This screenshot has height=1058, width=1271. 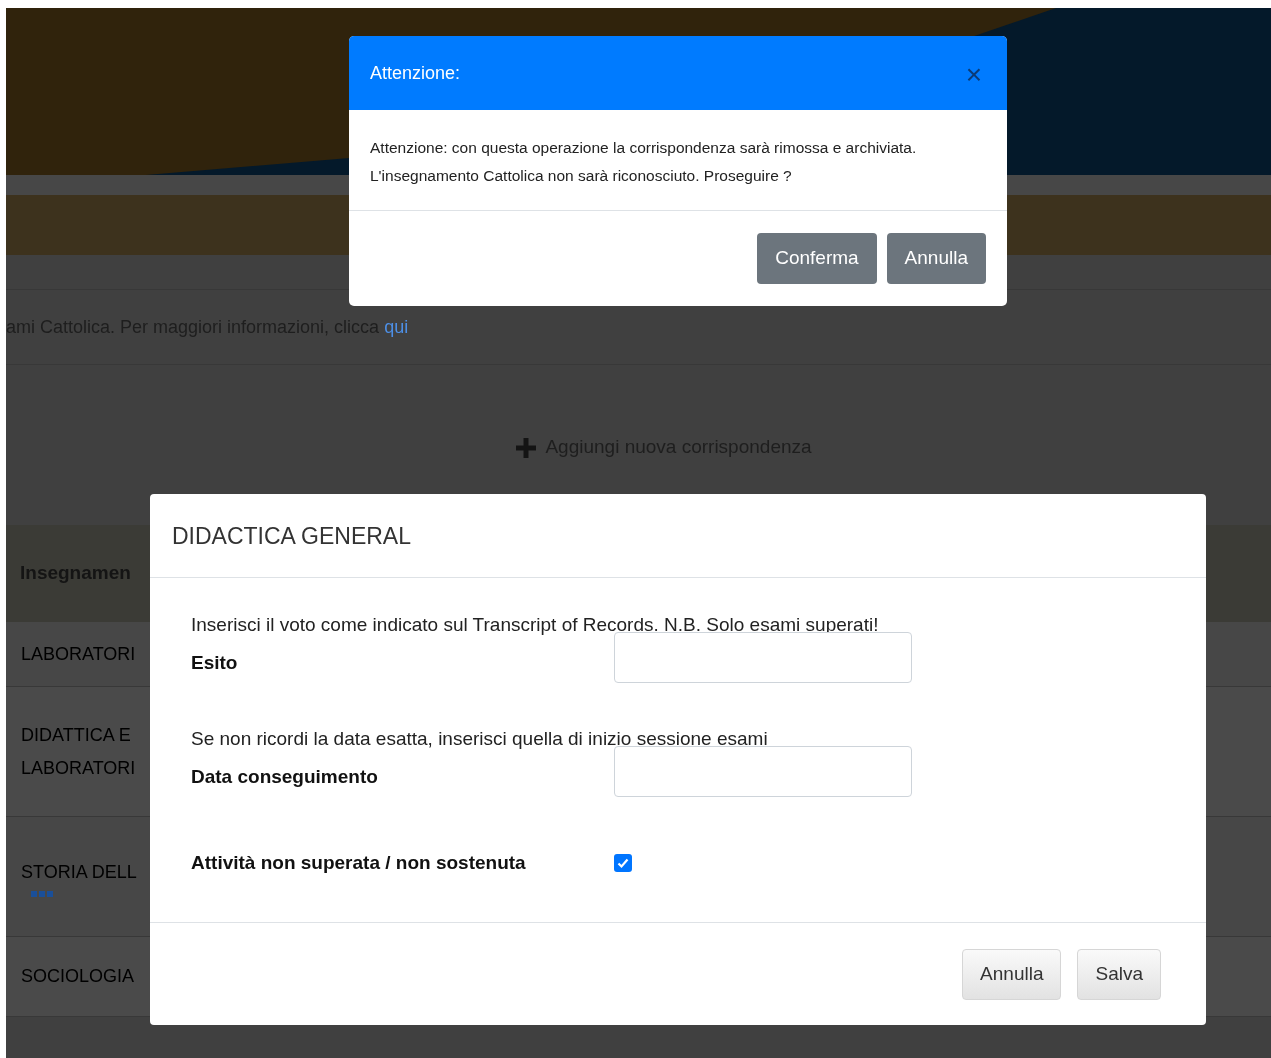 I want to click on dialog-message: Attenzione: con questa operazione la corrispondenza sarà rimossa e archiviata. L'insegnamento Cattolica non sarà riconosciuto. Proseguire ?, so click(x=678, y=160).